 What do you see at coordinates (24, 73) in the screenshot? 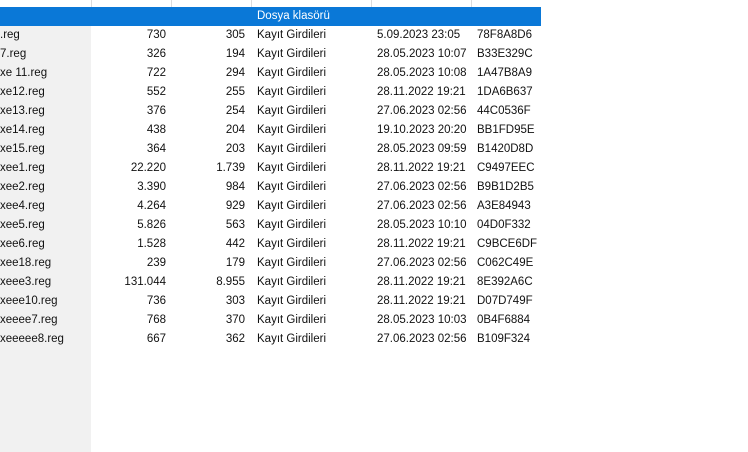
I see `file-name: xe 11.reg` at bounding box center [24, 73].